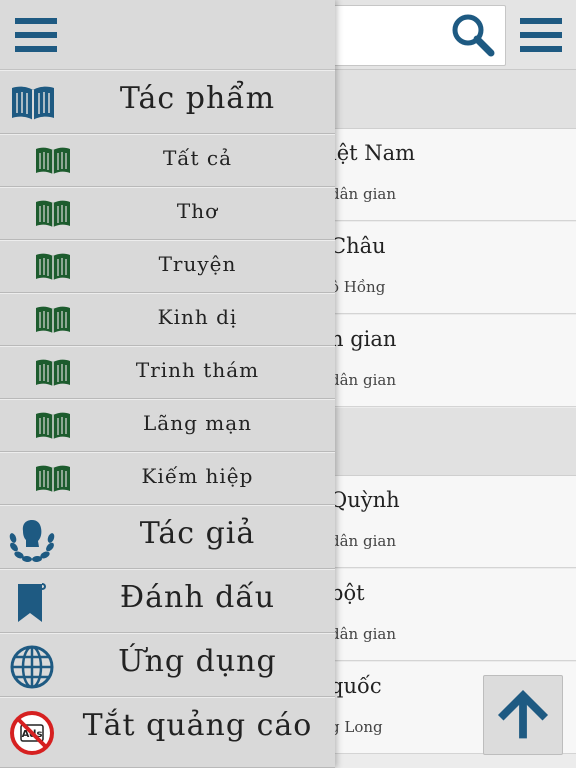 This screenshot has height=768, width=576. I want to click on scroll-to-top-button, so click(523, 715).